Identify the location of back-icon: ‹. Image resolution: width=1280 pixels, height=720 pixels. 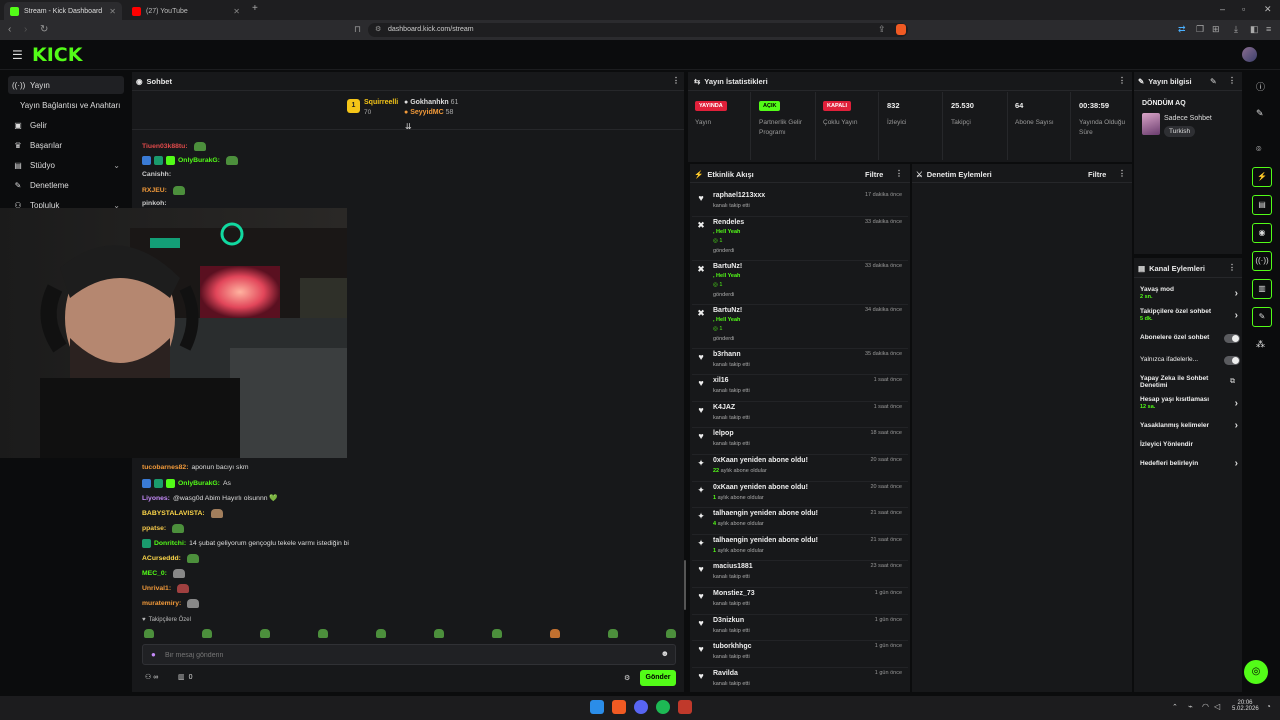
(9, 29).